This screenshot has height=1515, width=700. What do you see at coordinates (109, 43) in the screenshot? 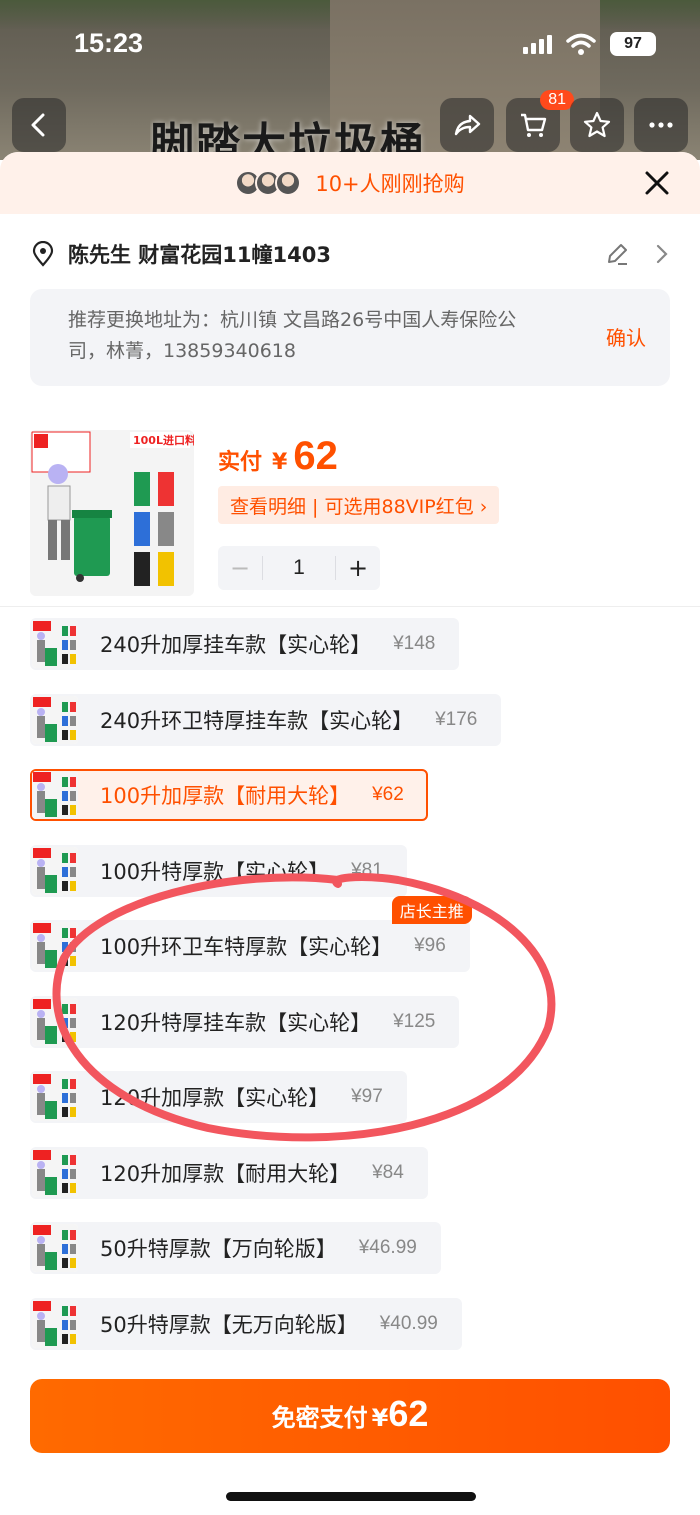
I see `status-time: 15:23` at bounding box center [109, 43].